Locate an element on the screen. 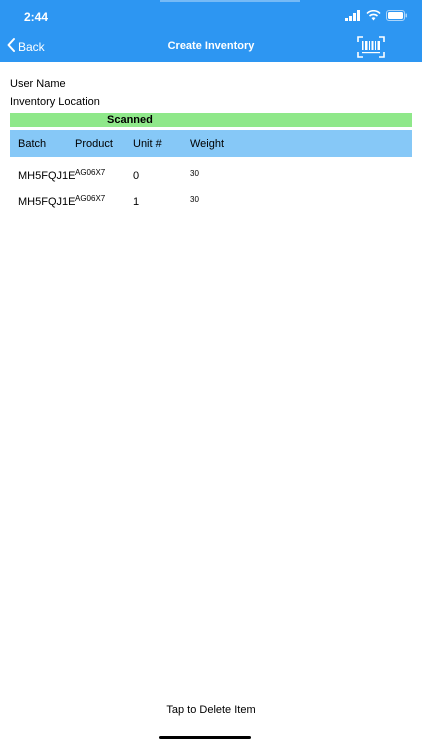  top-bar: 2:44 Back Create Inventory is located at coordinates (211, 31).